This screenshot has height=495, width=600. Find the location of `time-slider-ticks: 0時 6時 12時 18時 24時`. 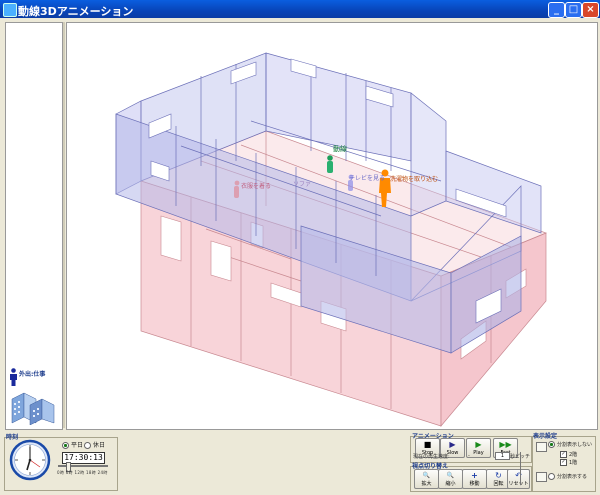

time-slider-ticks: 0時 6時 12時 18時 24時 is located at coordinates (82, 472).